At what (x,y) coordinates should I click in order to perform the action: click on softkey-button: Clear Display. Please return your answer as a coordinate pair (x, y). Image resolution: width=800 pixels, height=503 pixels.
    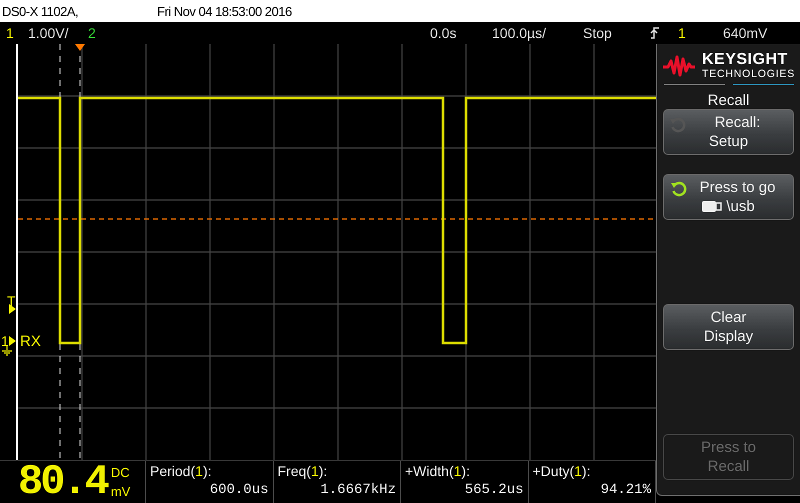
    Looking at the image, I should click on (728, 327).